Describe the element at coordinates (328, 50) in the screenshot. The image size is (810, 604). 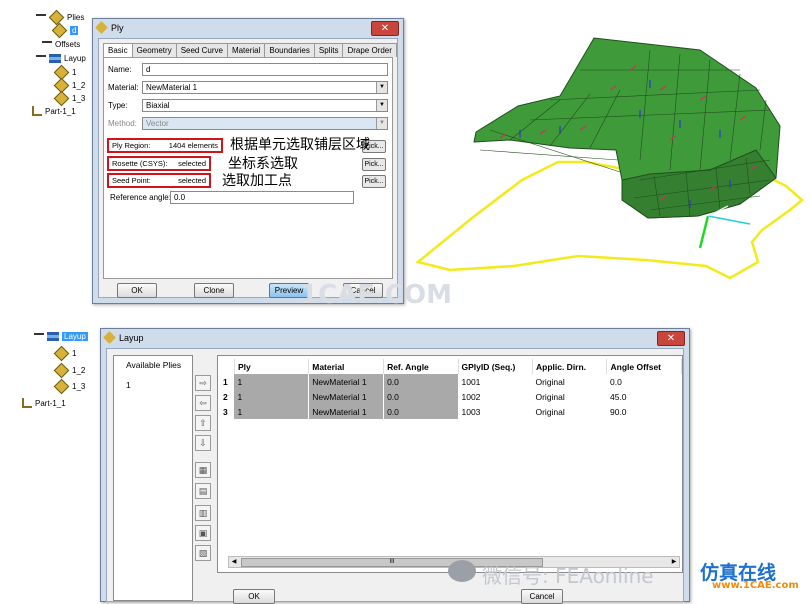
I see `tab-splits: Splits` at that location.